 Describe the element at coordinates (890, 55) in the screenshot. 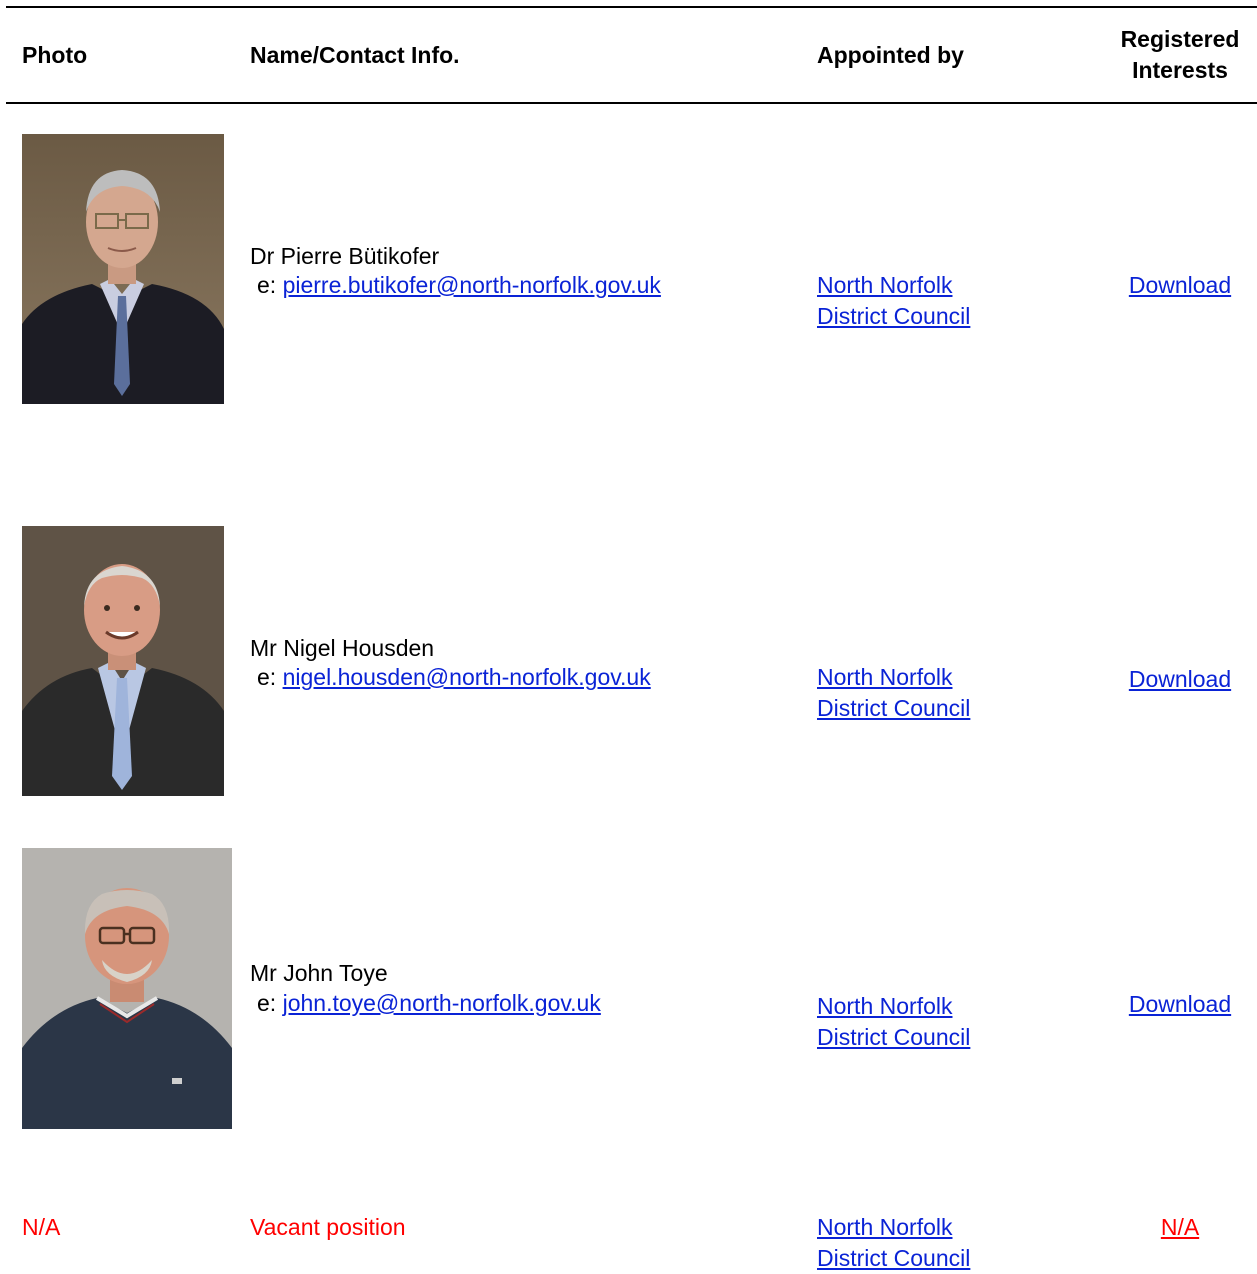

I see `column-header-appointed: Appointed by` at that location.